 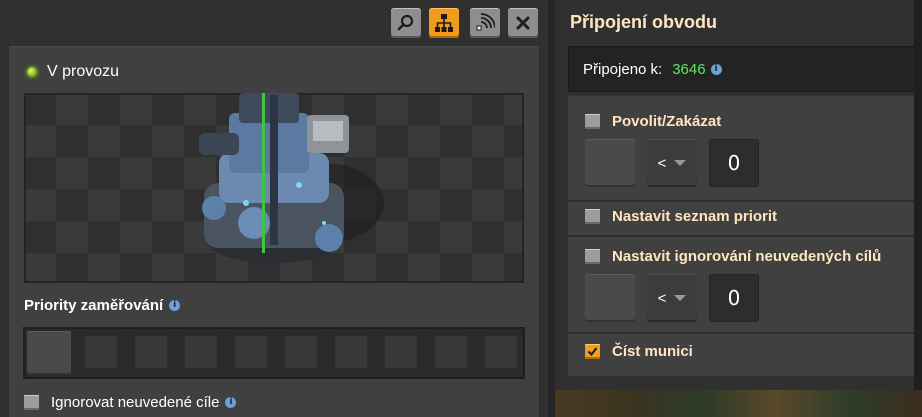 I want to click on turret-image, so click(x=291, y=178).